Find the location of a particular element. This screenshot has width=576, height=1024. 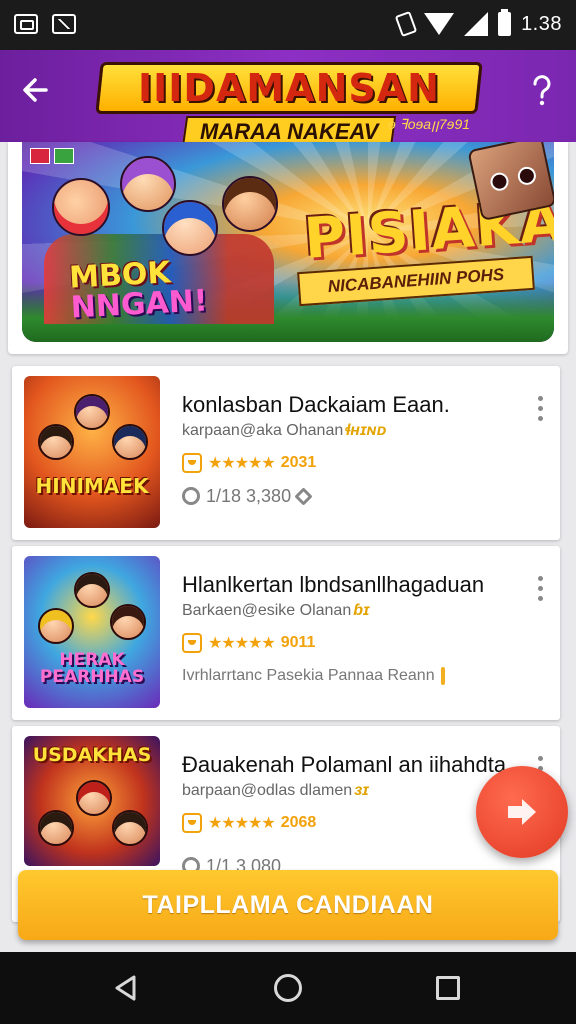

system-icons: 1.38 is located at coordinates (478, 23).